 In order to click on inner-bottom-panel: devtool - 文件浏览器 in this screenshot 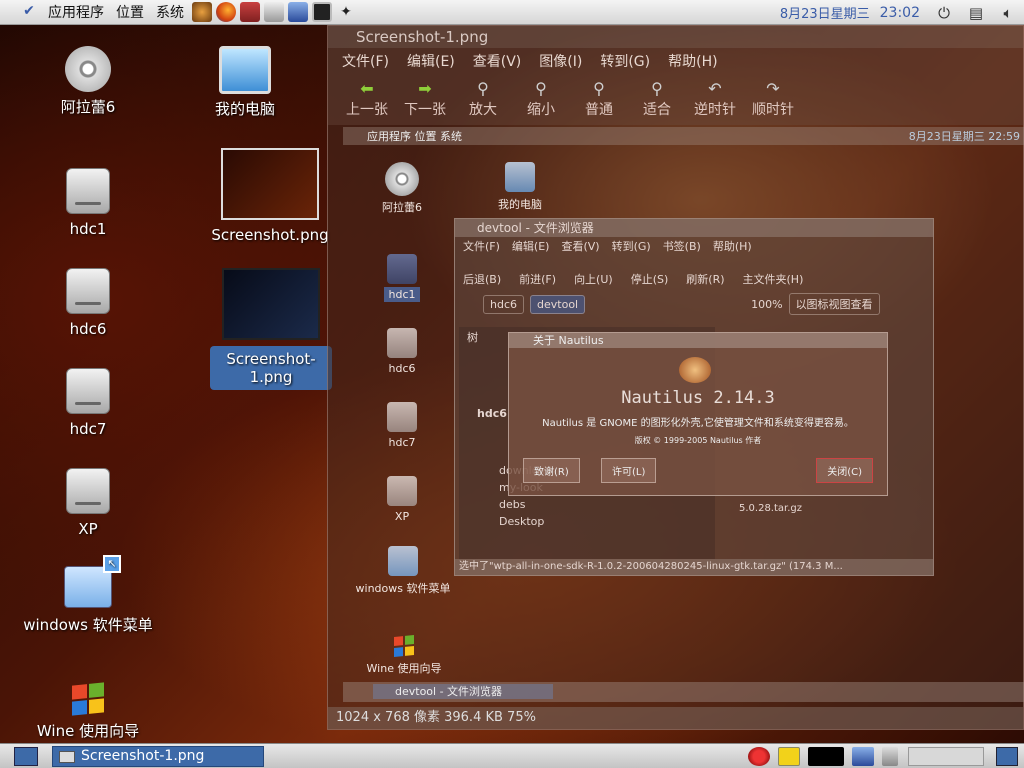, I will do `click(683, 692)`.